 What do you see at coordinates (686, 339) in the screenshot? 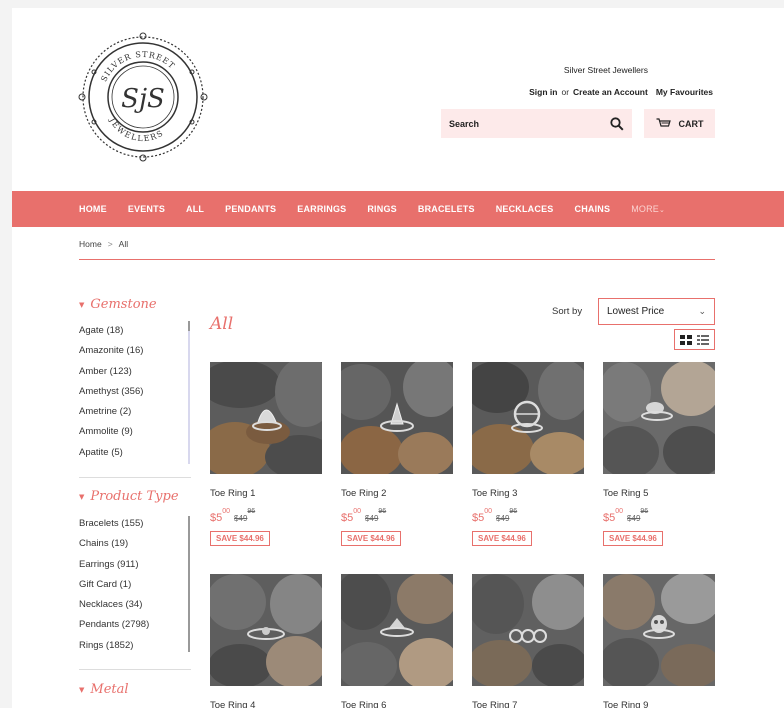
I see `grid-view-icon` at bounding box center [686, 339].